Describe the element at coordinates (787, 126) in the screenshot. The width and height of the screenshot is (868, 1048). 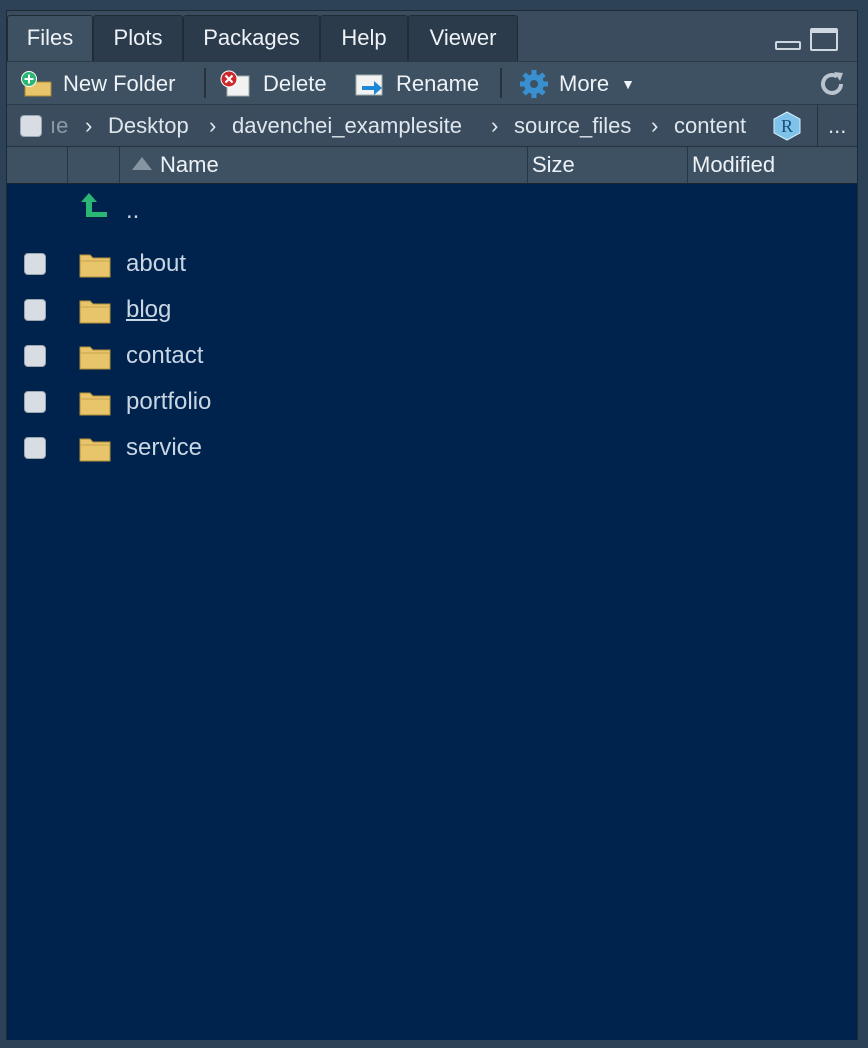
I see `r-project-icon: R` at that location.